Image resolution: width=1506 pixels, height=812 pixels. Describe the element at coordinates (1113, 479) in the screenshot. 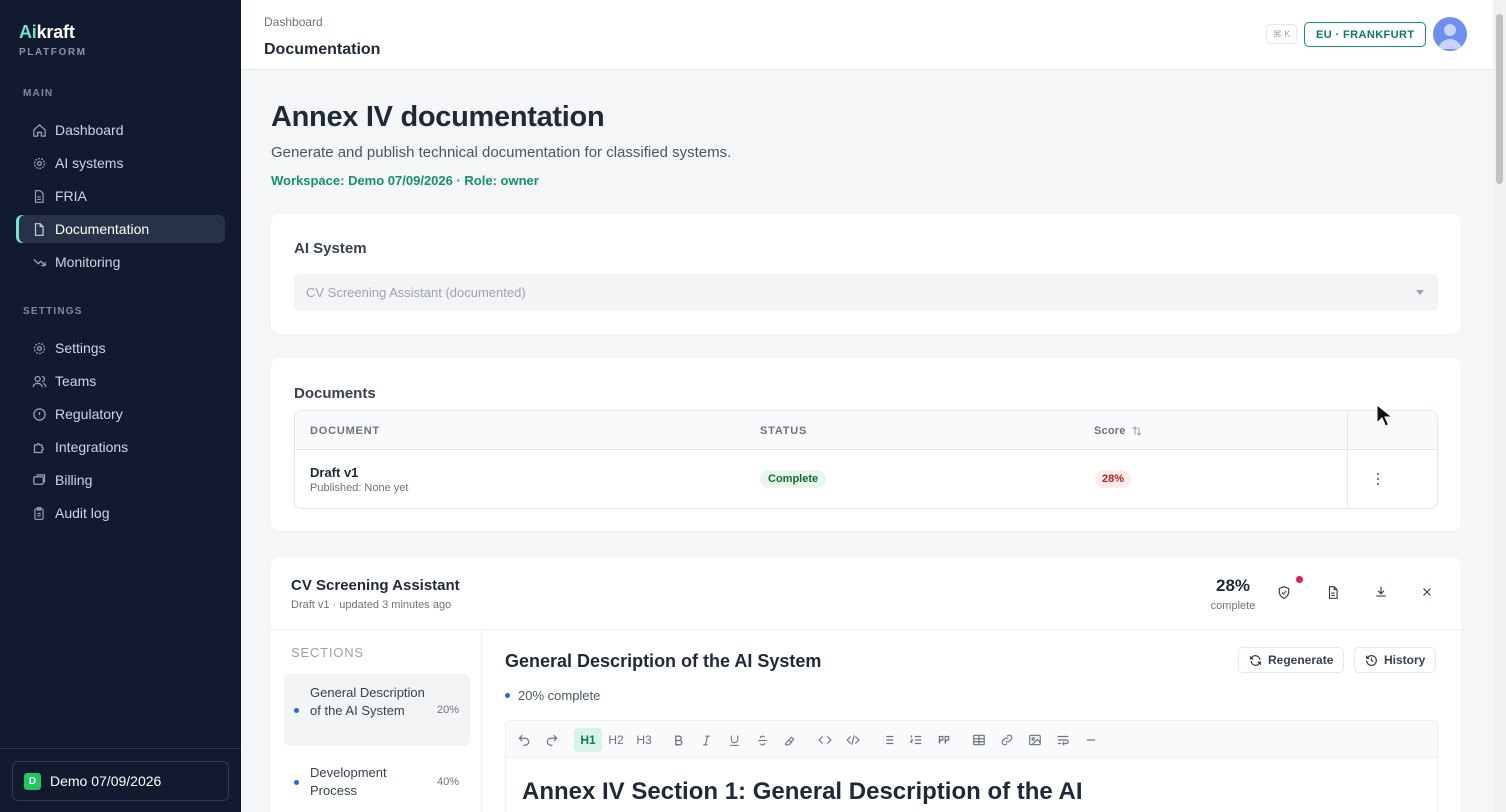

I see `score-badge: 28%` at that location.